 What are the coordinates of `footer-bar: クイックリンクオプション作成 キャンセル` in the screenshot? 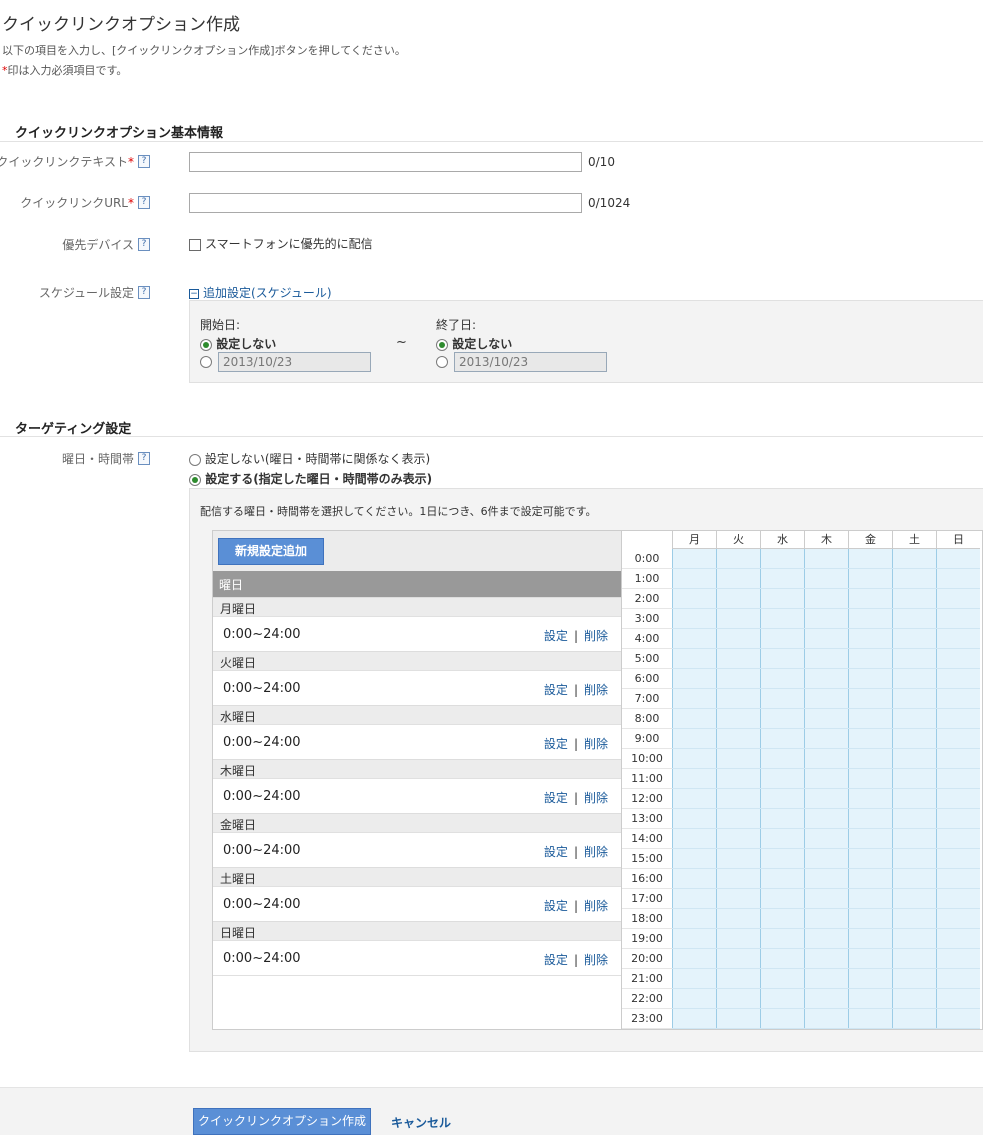 It's located at (491, 1111).